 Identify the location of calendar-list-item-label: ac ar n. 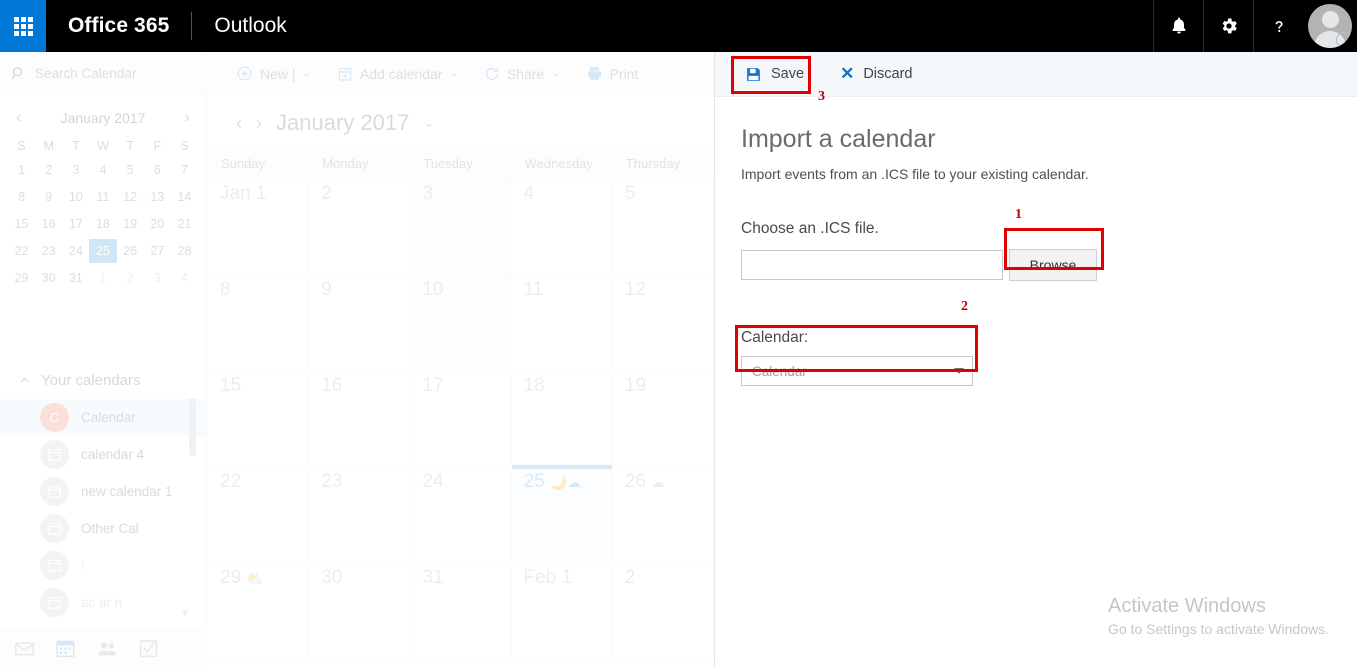
(102, 602).